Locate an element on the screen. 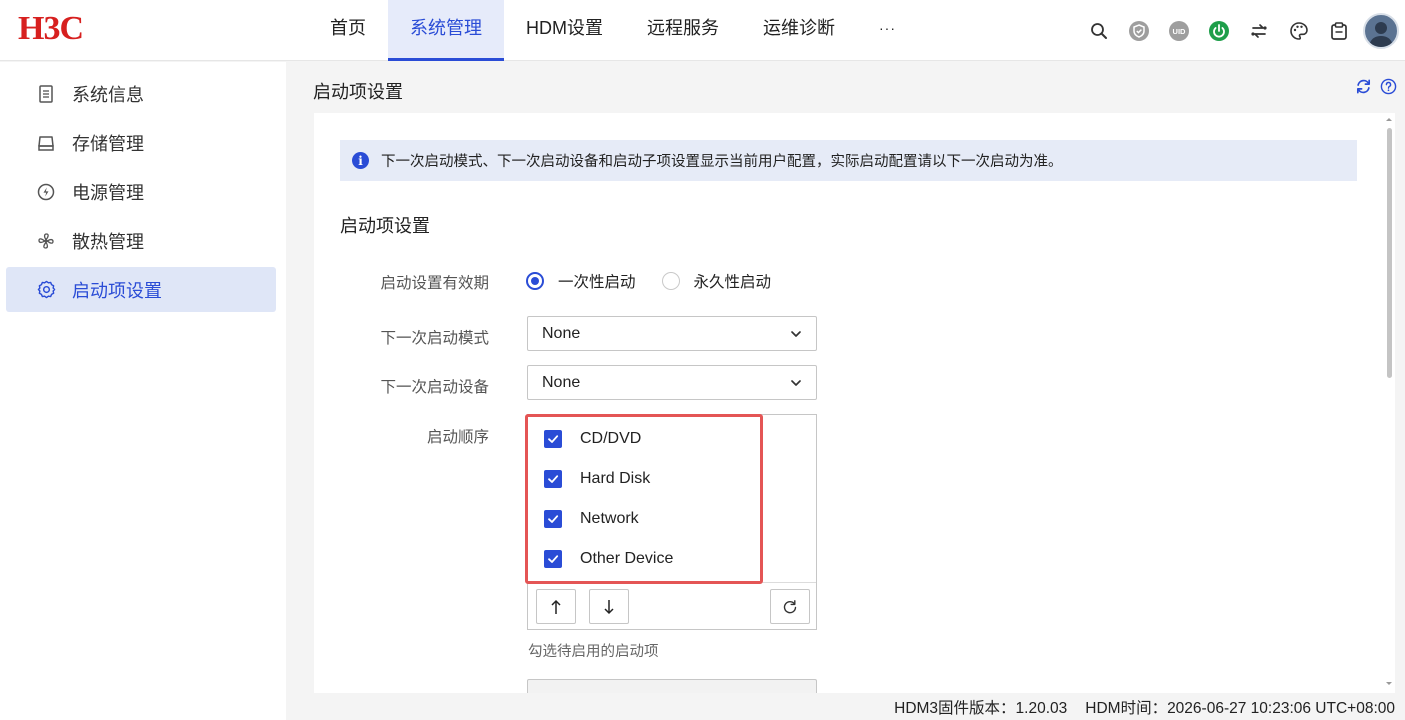 Image resolution: width=1405 pixels, height=720 pixels. boot-order-label: 启动顺序 is located at coordinates (457, 437).